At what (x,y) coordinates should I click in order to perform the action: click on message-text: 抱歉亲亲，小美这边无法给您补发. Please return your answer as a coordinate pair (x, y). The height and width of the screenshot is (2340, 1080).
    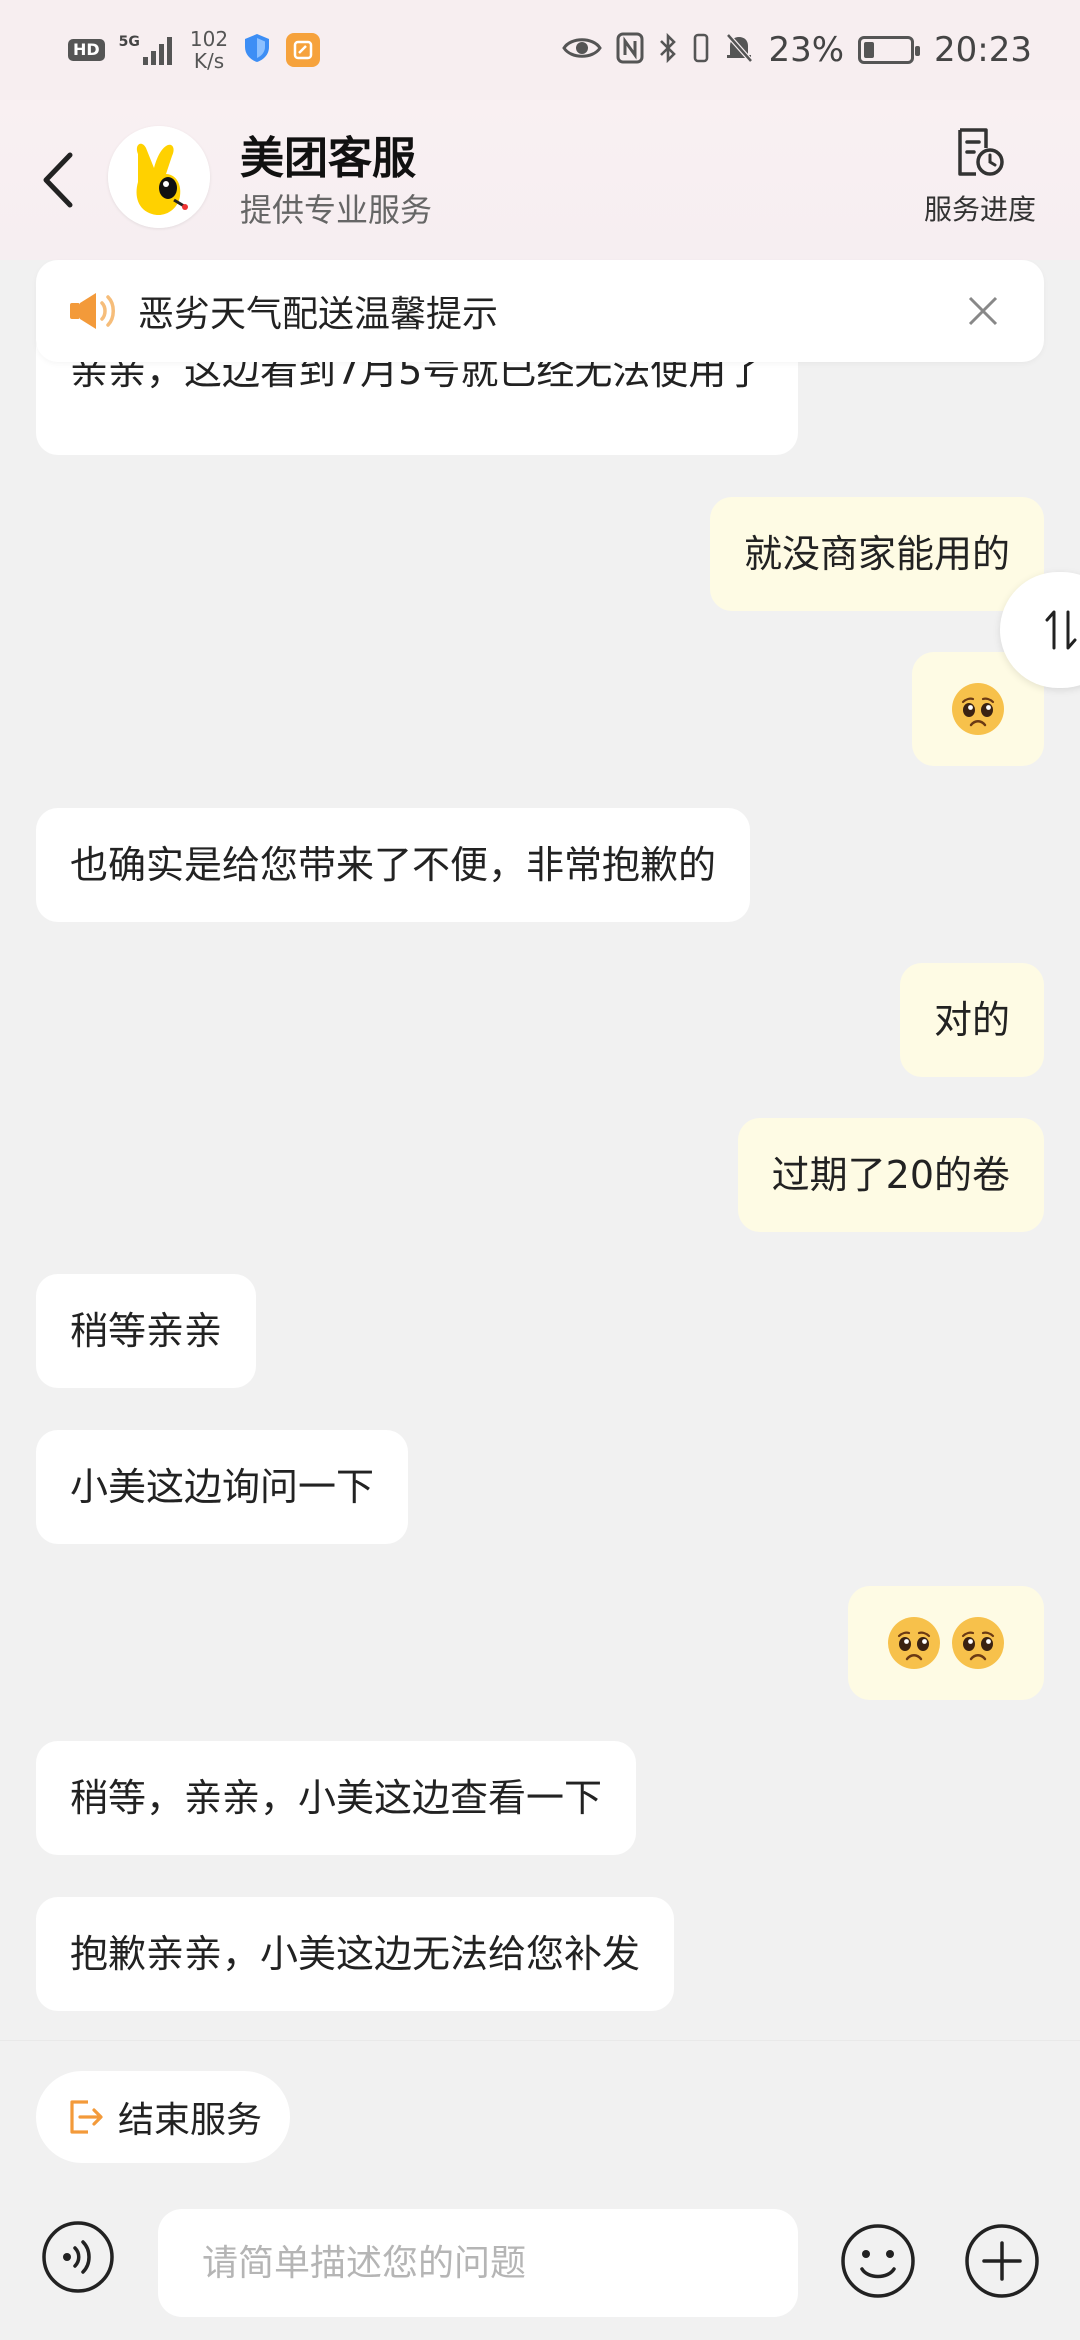
    Looking at the image, I should click on (355, 1954).